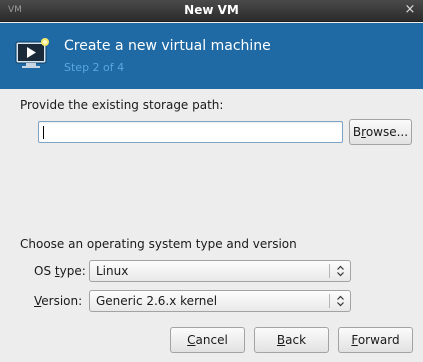 This screenshot has height=362, width=423. What do you see at coordinates (157, 301) in the screenshot?
I see `version-value: Generic 2.6.x kernel` at bounding box center [157, 301].